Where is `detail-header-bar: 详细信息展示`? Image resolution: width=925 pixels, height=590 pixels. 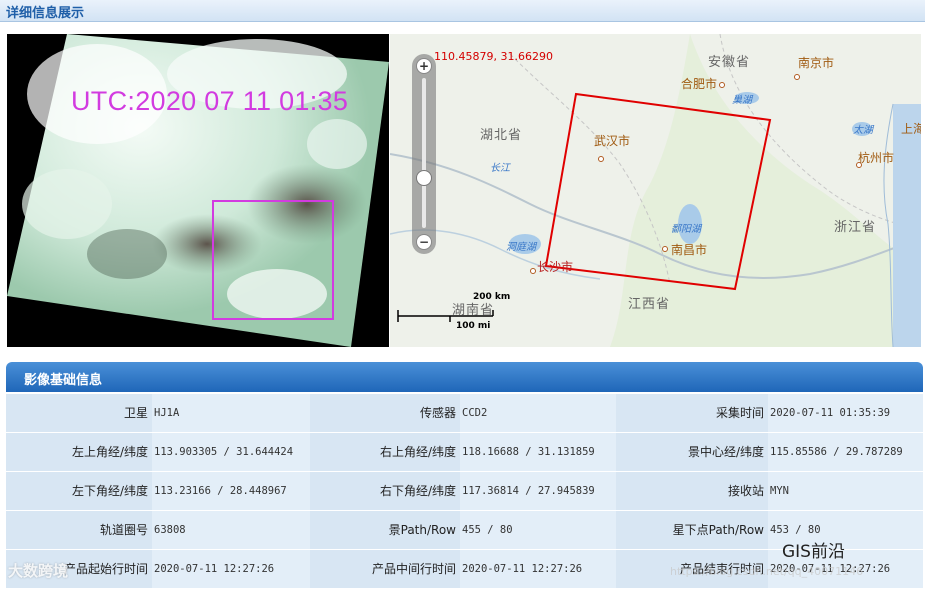 detail-header-bar: 详细信息展示 is located at coordinates (462, 11).